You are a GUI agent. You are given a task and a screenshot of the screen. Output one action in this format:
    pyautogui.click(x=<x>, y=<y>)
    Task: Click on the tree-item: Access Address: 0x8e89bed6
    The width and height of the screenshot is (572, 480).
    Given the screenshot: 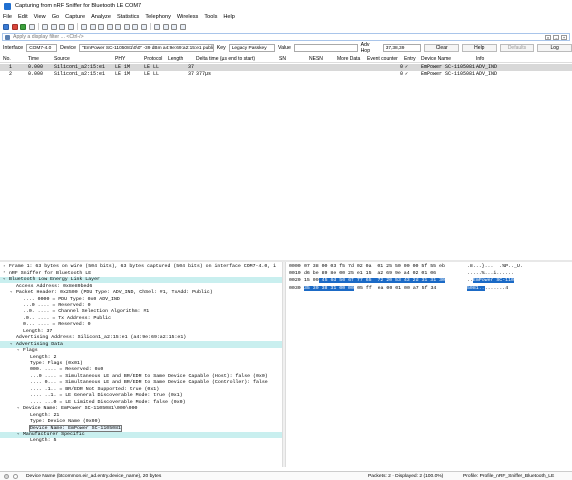 What is the action you would take?
    pyautogui.click(x=141, y=286)
    